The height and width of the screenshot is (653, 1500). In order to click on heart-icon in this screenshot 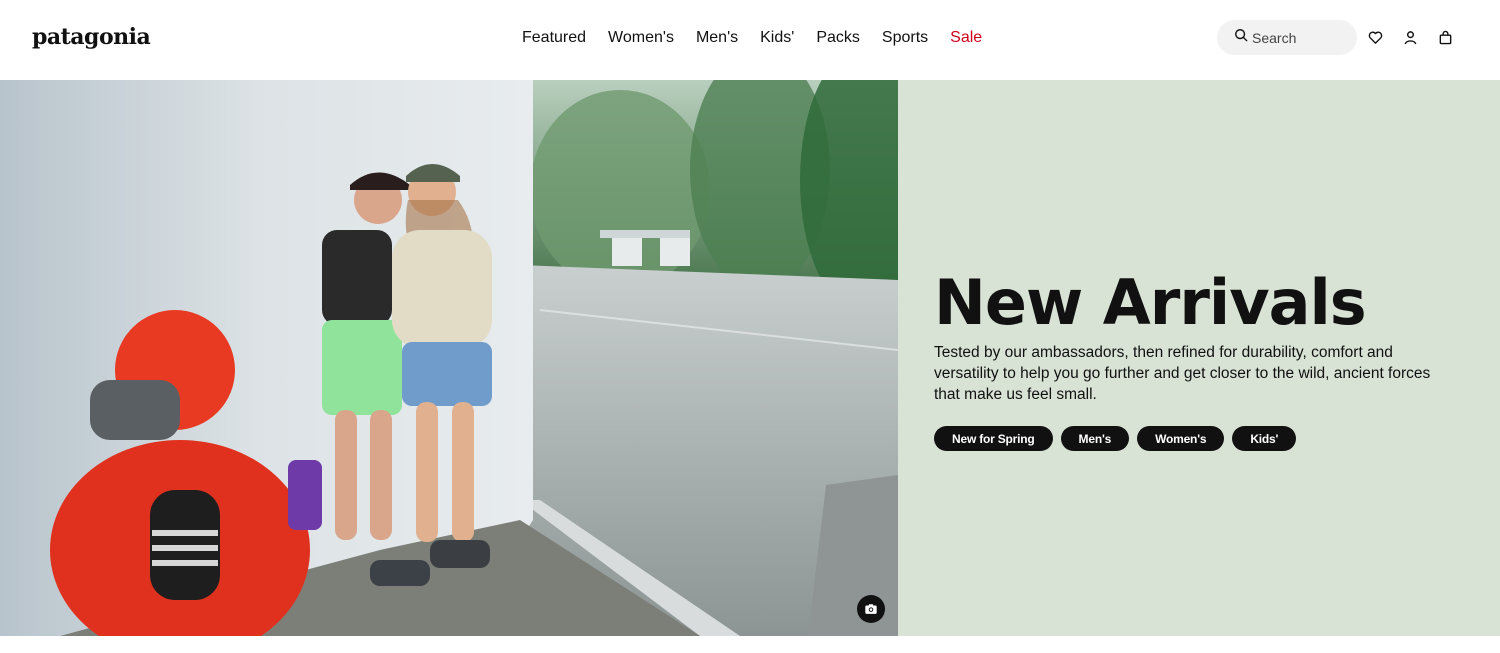, I will do `click(1375, 37)`.